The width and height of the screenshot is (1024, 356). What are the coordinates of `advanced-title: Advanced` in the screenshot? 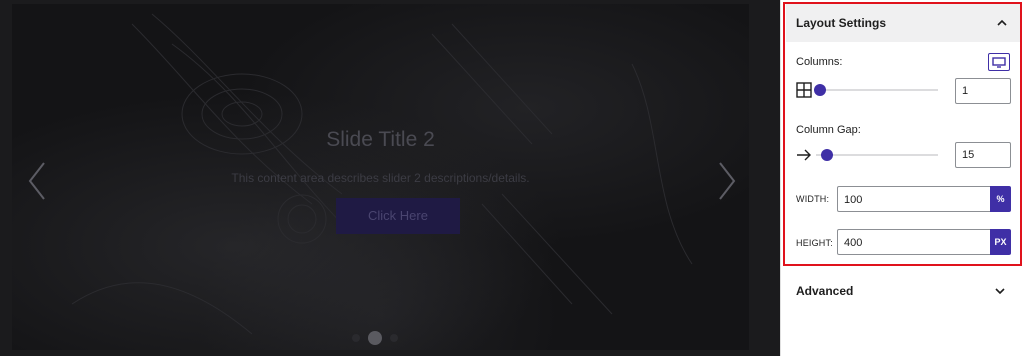 It's located at (825, 291).